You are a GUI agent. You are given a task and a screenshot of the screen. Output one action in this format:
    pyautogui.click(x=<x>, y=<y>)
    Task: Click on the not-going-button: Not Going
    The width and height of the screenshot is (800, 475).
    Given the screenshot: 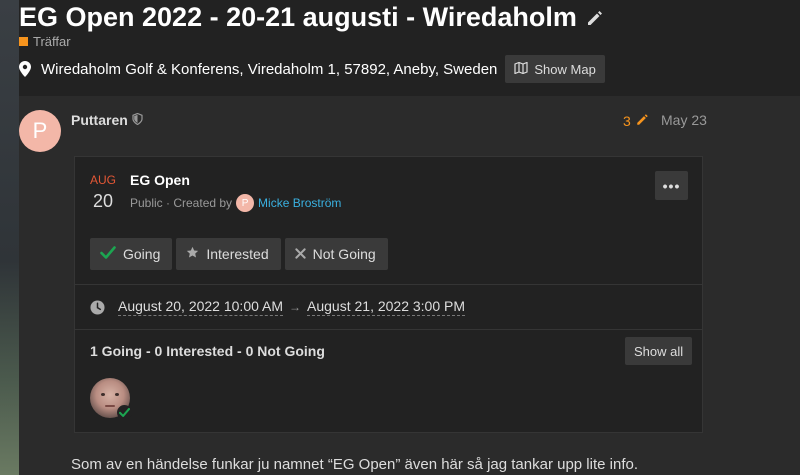 What is the action you would take?
    pyautogui.click(x=336, y=254)
    